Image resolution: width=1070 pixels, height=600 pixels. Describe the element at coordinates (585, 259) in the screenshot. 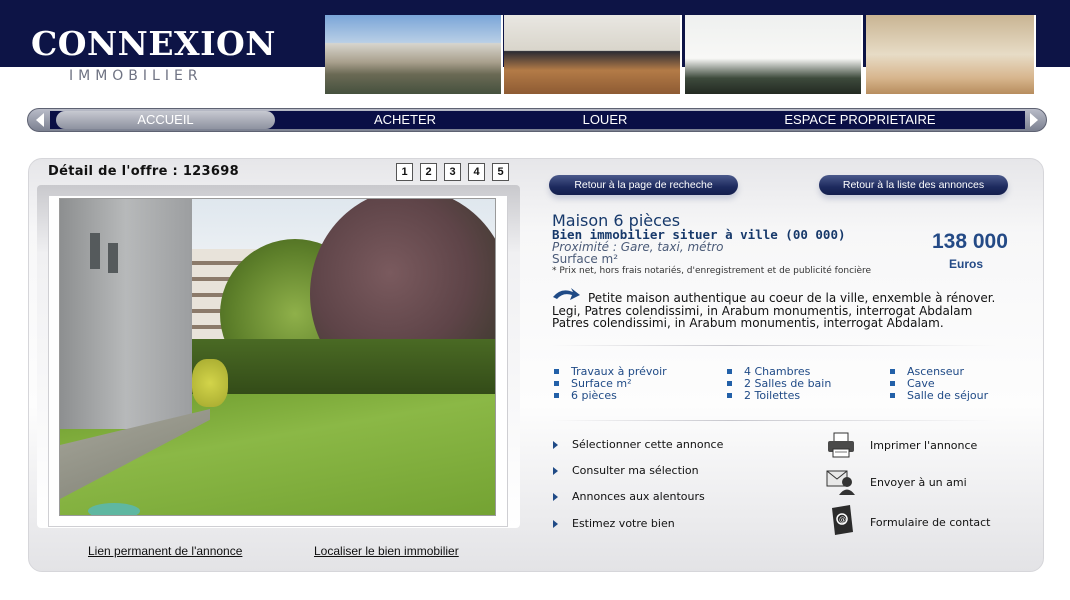

I see `property-surface: Surface m²` at that location.